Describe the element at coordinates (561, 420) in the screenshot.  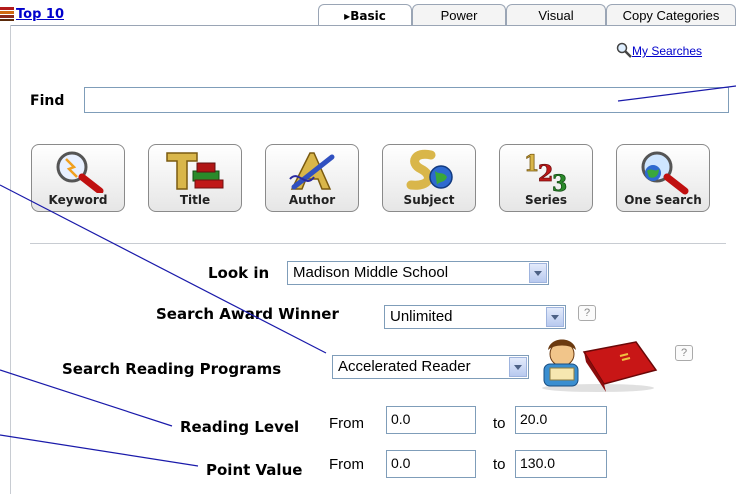
I see `reading-level-to-input: 20.0` at that location.